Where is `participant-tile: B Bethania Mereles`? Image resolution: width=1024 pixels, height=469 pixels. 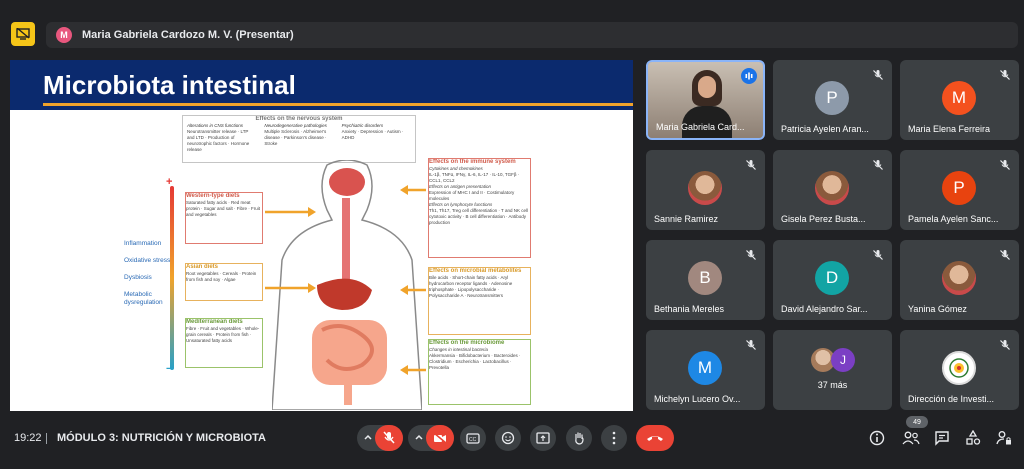
participant-tile: B Bethania Mereles is located at coordinates (705, 280).